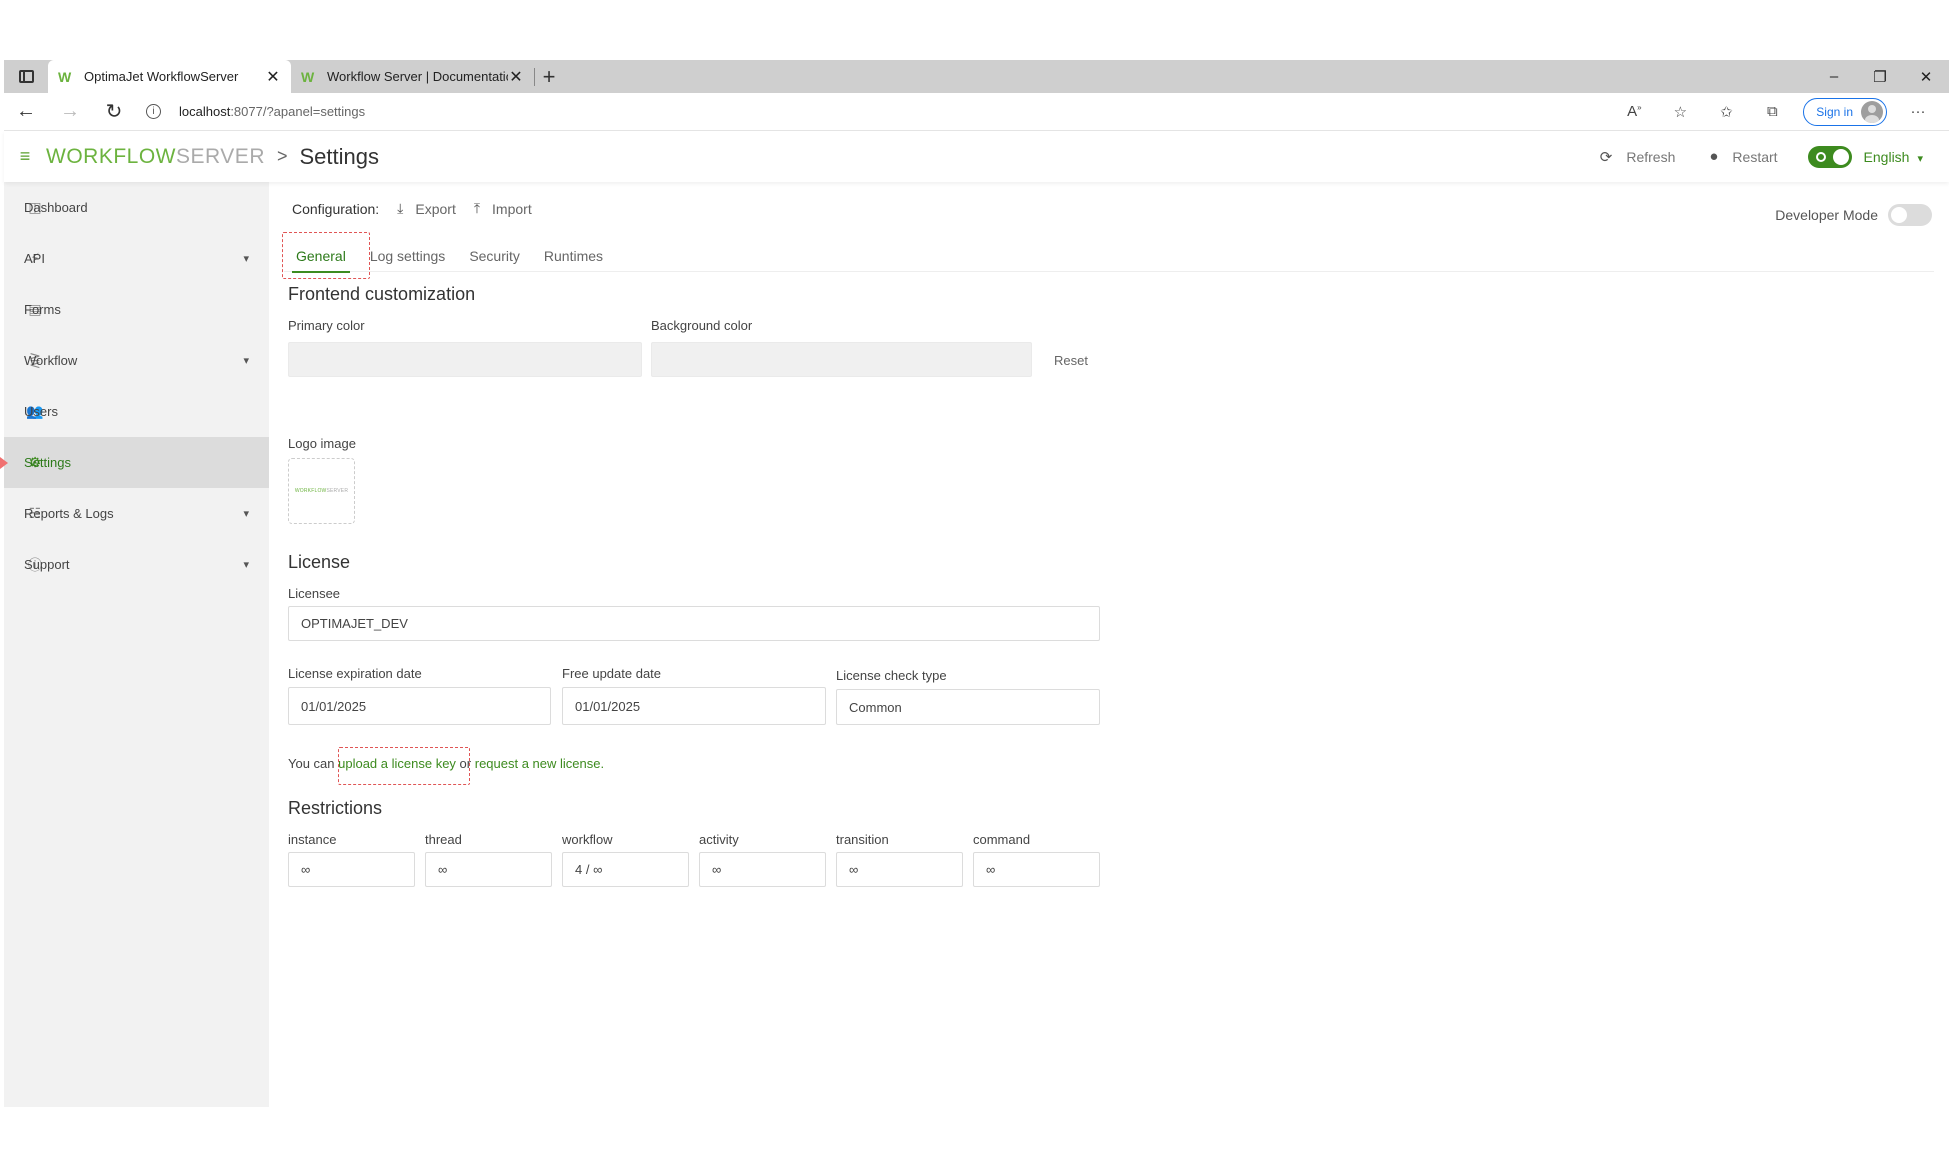 The height and width of the screenshot is (1165, 1949). I want to click on tab-title: Workflow Server | Documentatio, so click(417, 76).